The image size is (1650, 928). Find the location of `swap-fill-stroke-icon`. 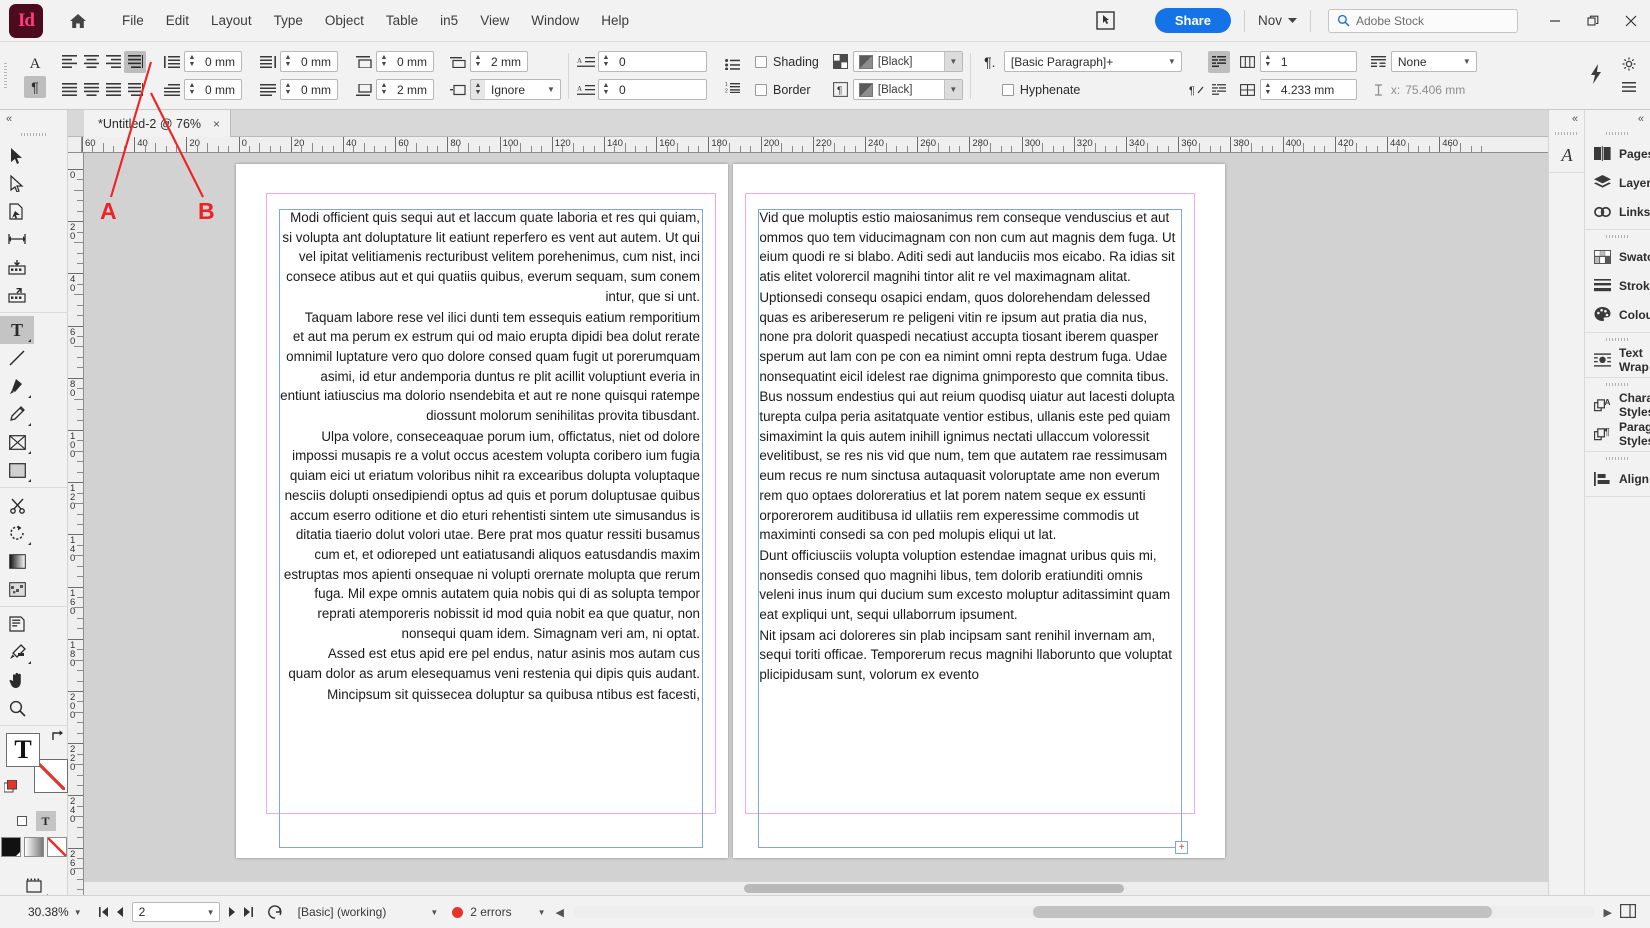

swap-fill-stroke-icon is located at coordinates (58, 737).